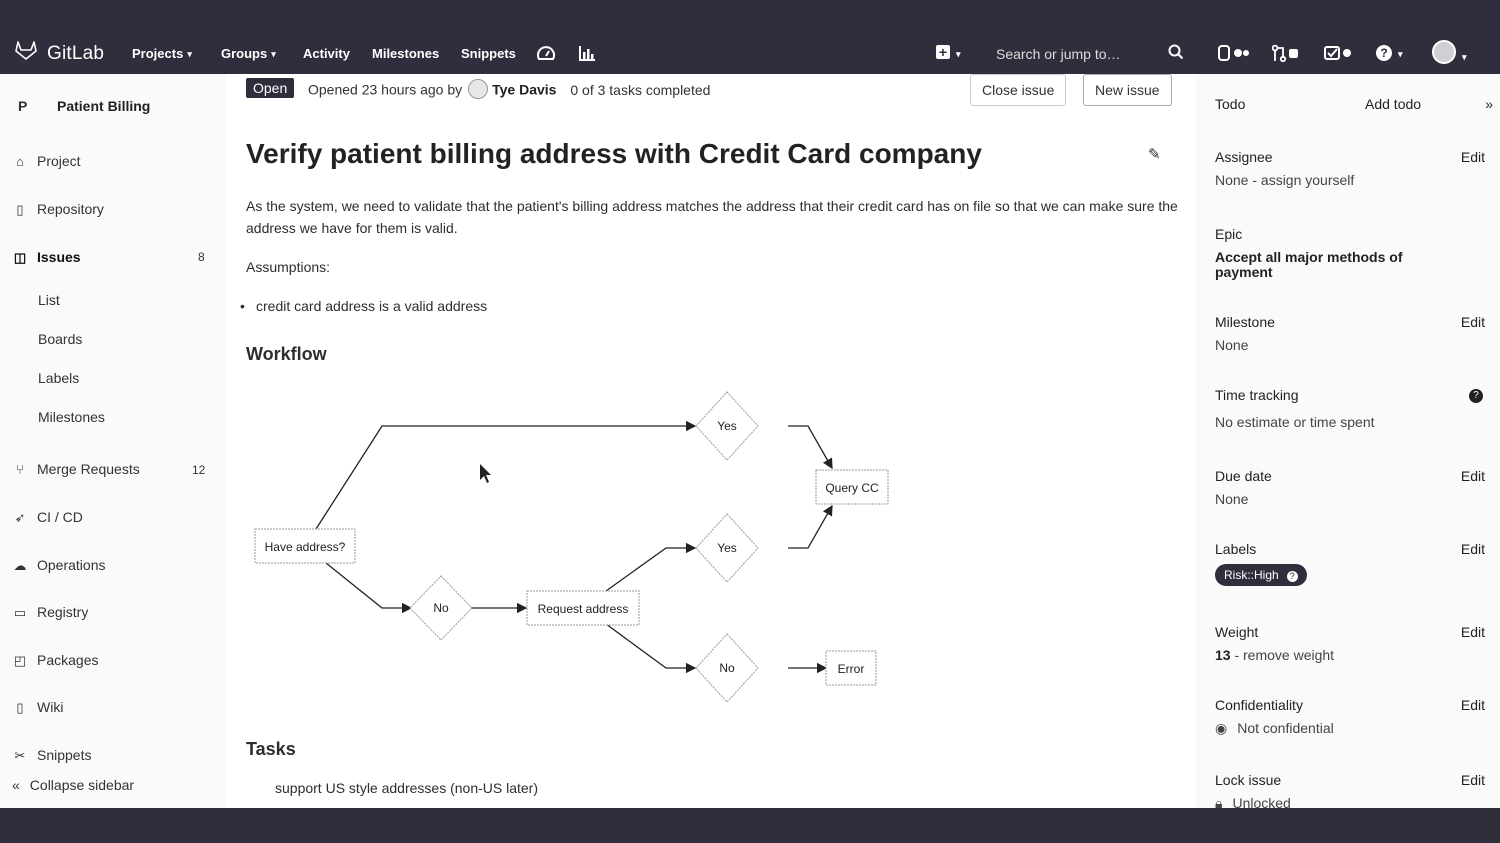 Image resolution: width=1500 pixels, height=843 pixels. Describe the element at coordinates (727, 668) in the screenshot. I see `svg-text: No` at that location.